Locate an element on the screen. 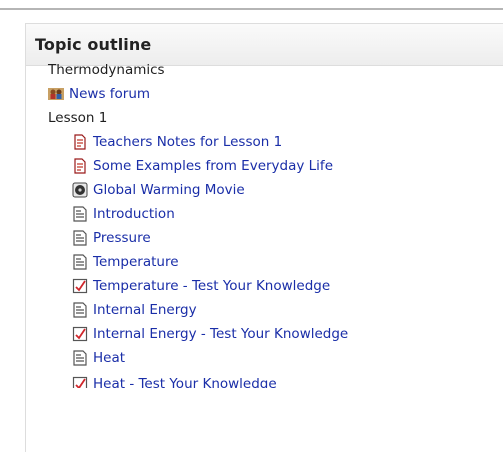 The width and height of the screenshot is (503, 452). outline-item-label: Some Examples from Everyday Life is located at coordinates (213, 166).